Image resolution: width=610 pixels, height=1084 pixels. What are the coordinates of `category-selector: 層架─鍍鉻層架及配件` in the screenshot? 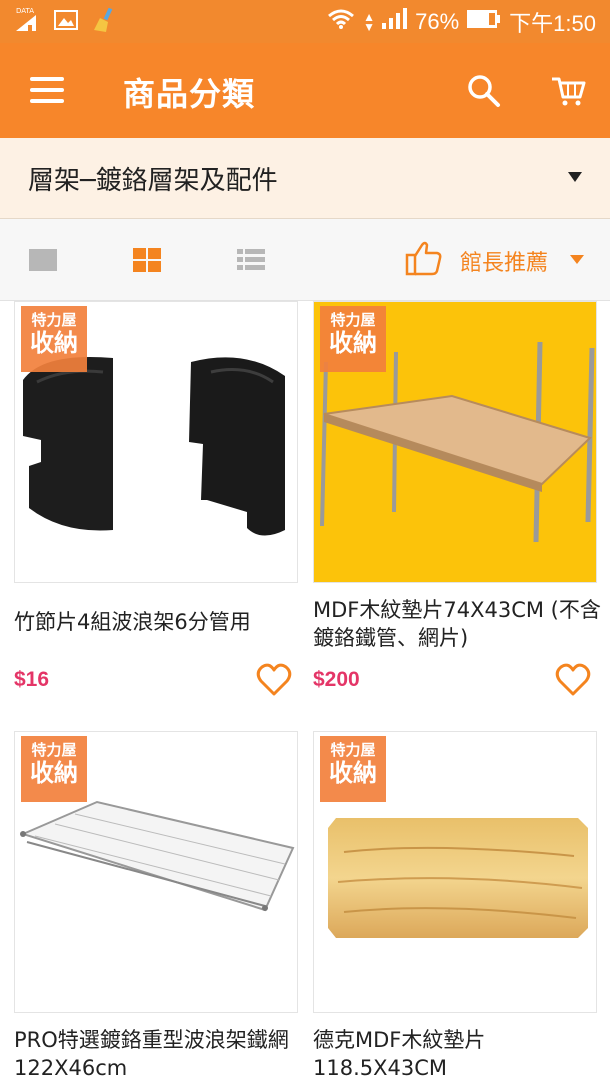 It's located at (305, 178).